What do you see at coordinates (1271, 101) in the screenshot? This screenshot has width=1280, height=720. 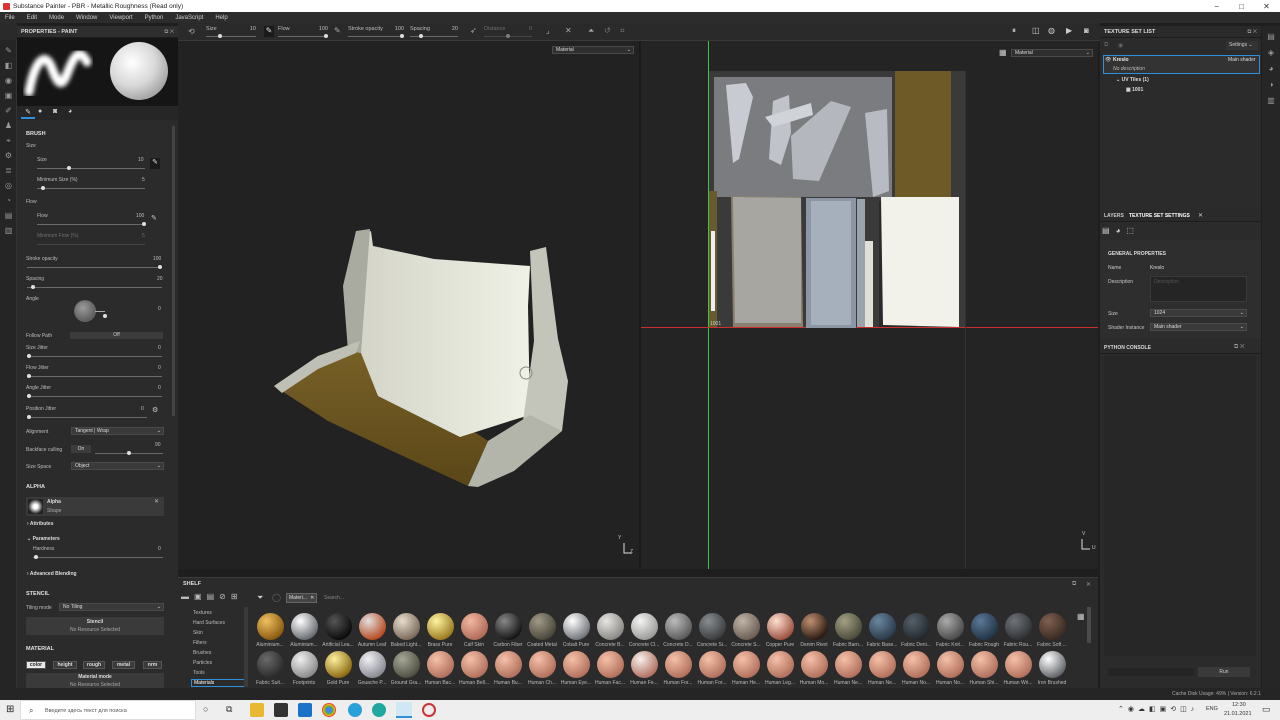 I see `log-icon: ▥` at bounding box center [1271, 101].